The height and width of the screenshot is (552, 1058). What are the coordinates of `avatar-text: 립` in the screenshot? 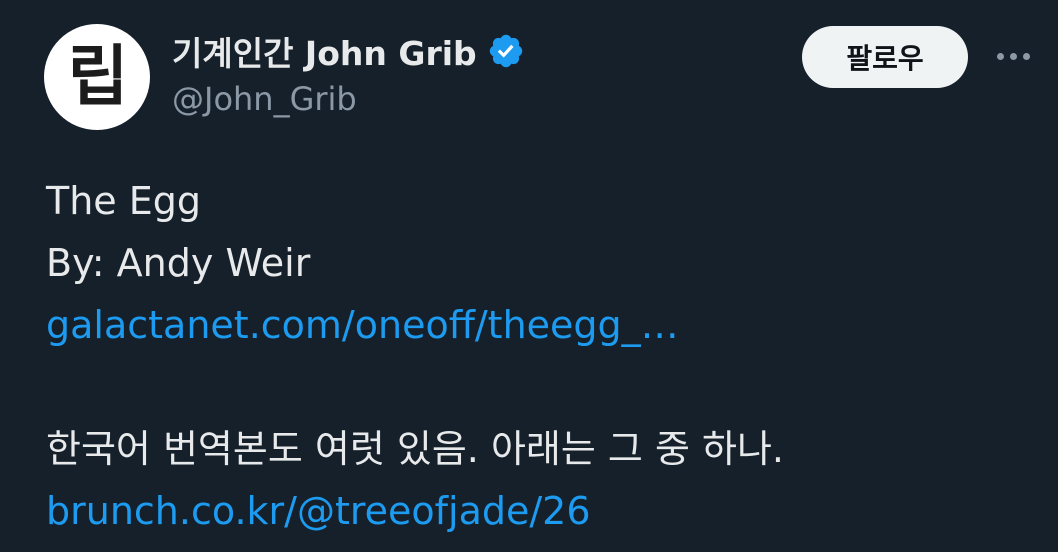 It's located at (98, 76).